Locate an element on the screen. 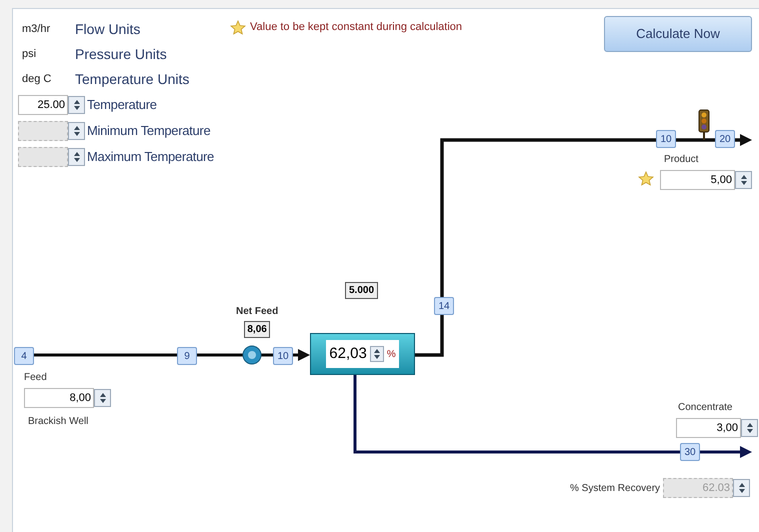 The height and width of the screenshot is (532, 759). ro-unit-box: 62,03 % is located at coordinates (362, 354).